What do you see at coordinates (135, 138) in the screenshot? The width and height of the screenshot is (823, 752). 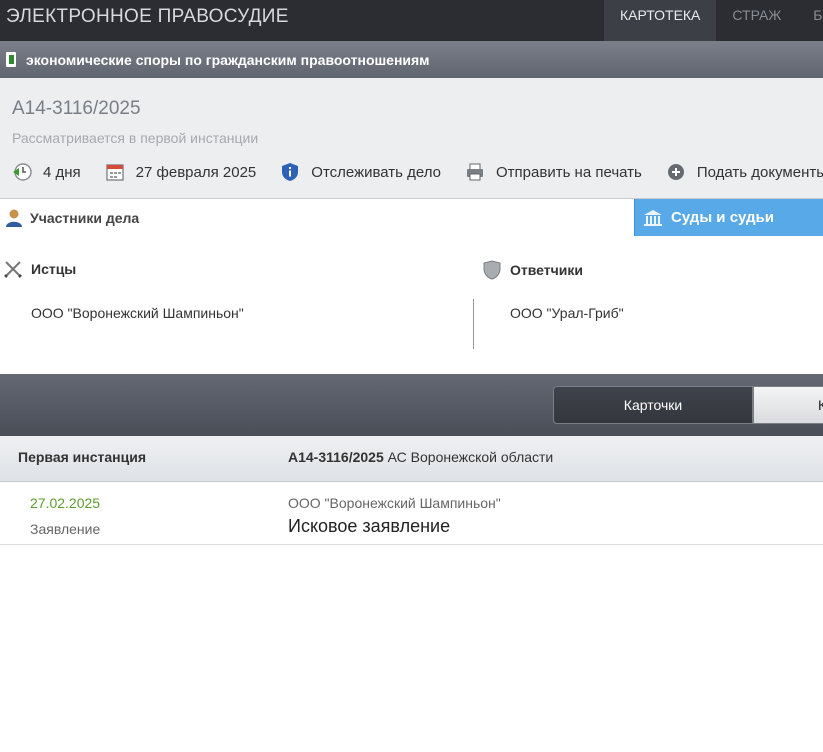 I see `case-status: Рассматривается в первой инстанции` at bounding box center [135, 138].